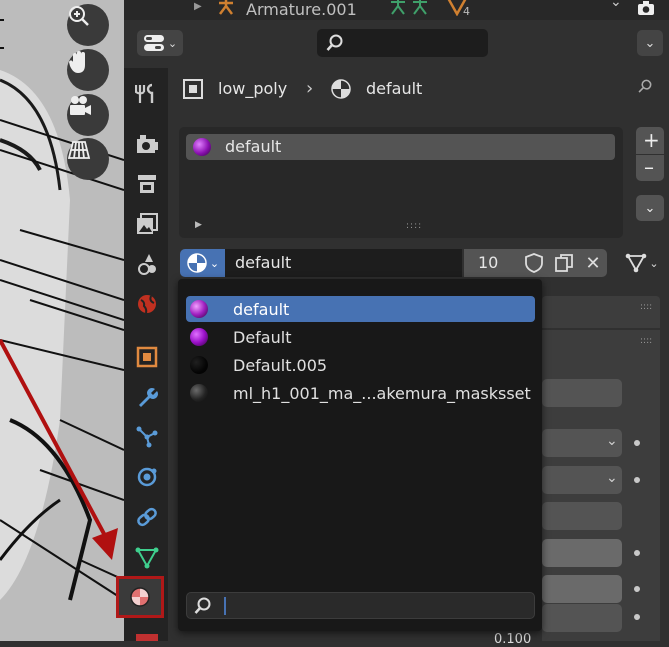 The width and height of the screenshot is (669, 647). I want to click on breadcrumb-object: low_poly, so click(253, 88).